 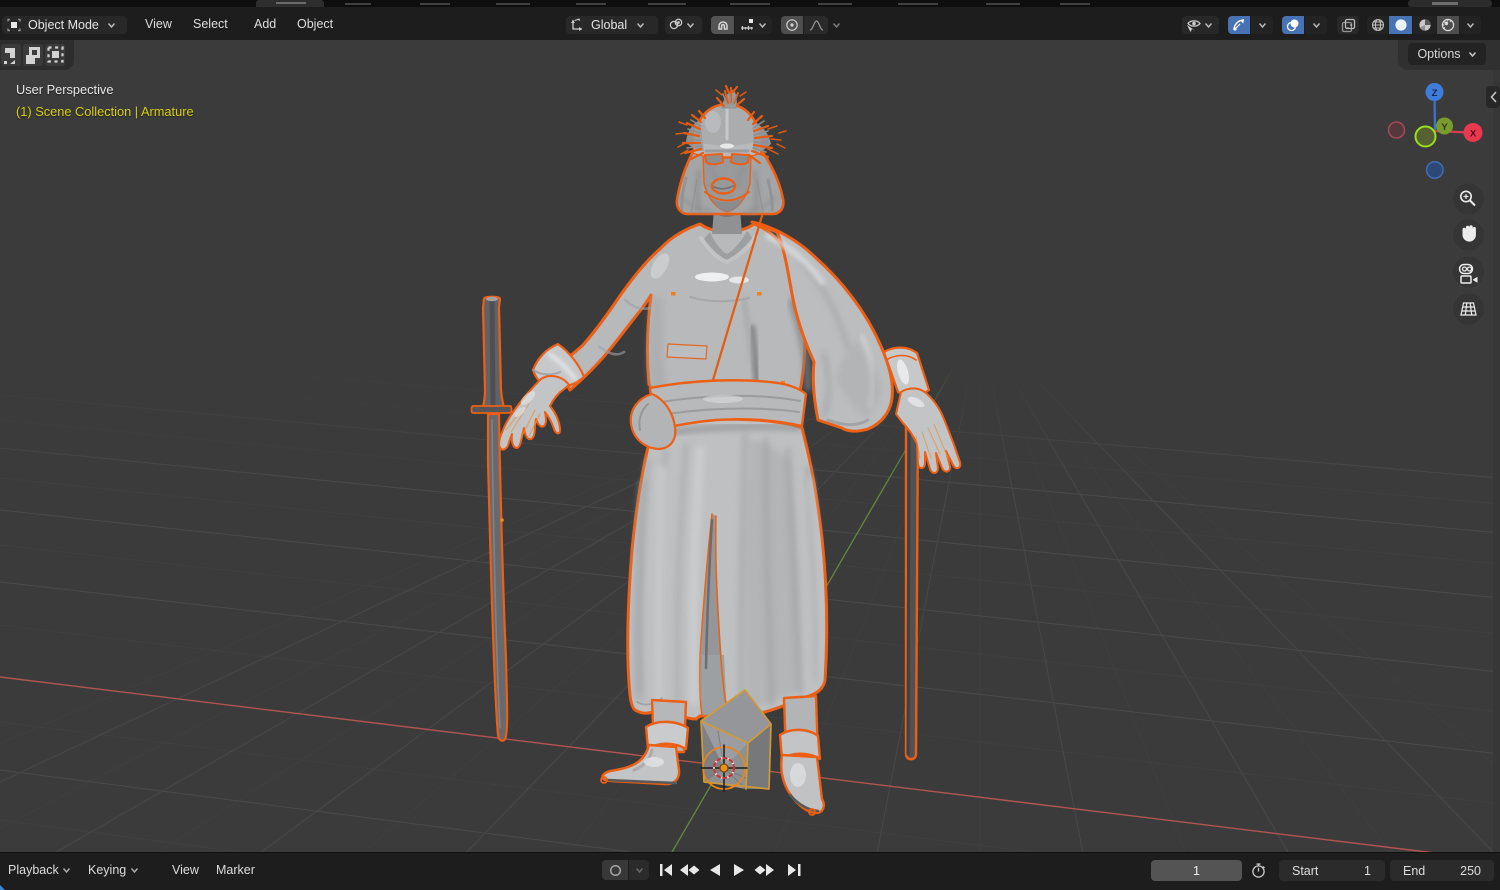 What do you see at coordinates (1435, 93) in the screenshot?
I see `svg-text: Z` at bounding box center [1435, 93].